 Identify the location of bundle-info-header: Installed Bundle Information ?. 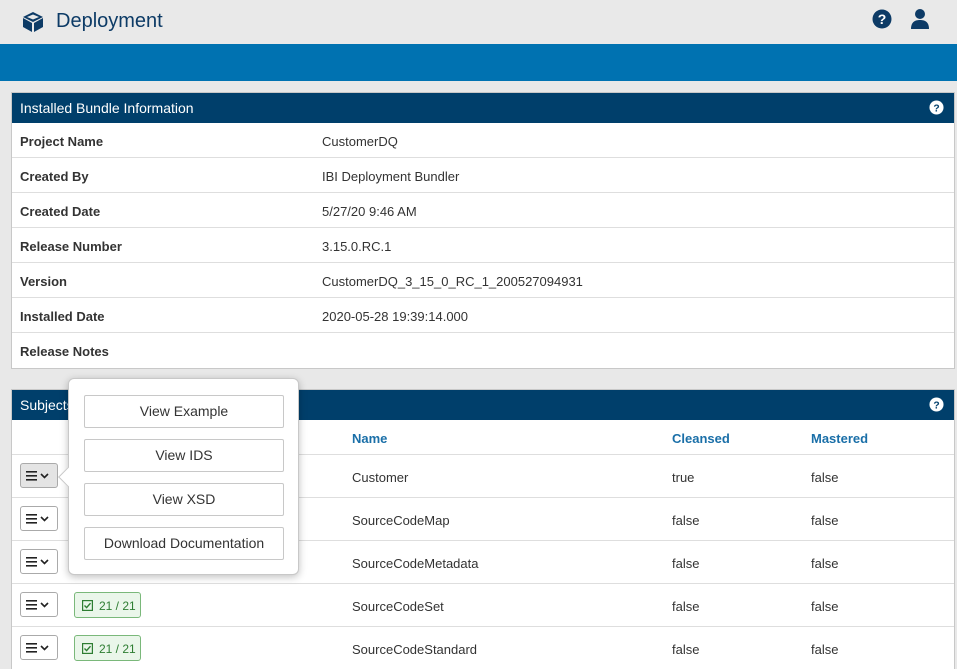
(483, 108).